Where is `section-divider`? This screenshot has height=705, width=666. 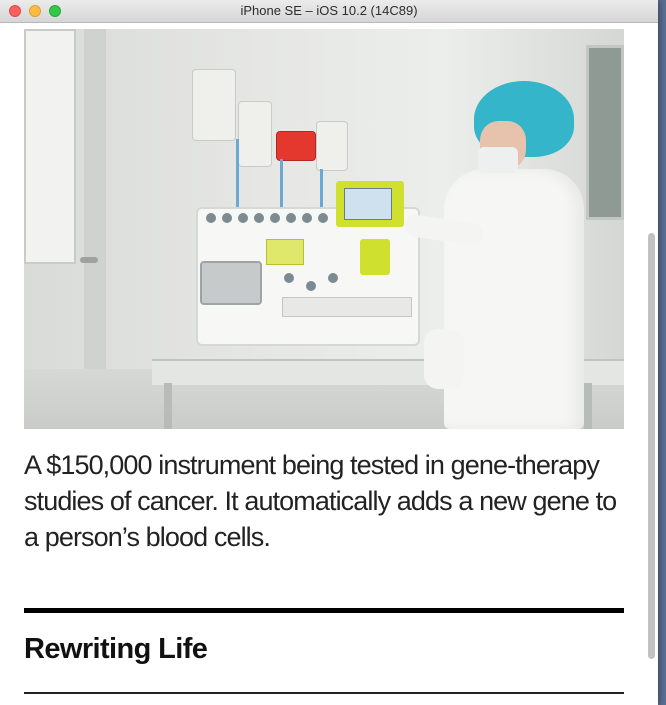
section-divider is located at coordinates (324, 610).